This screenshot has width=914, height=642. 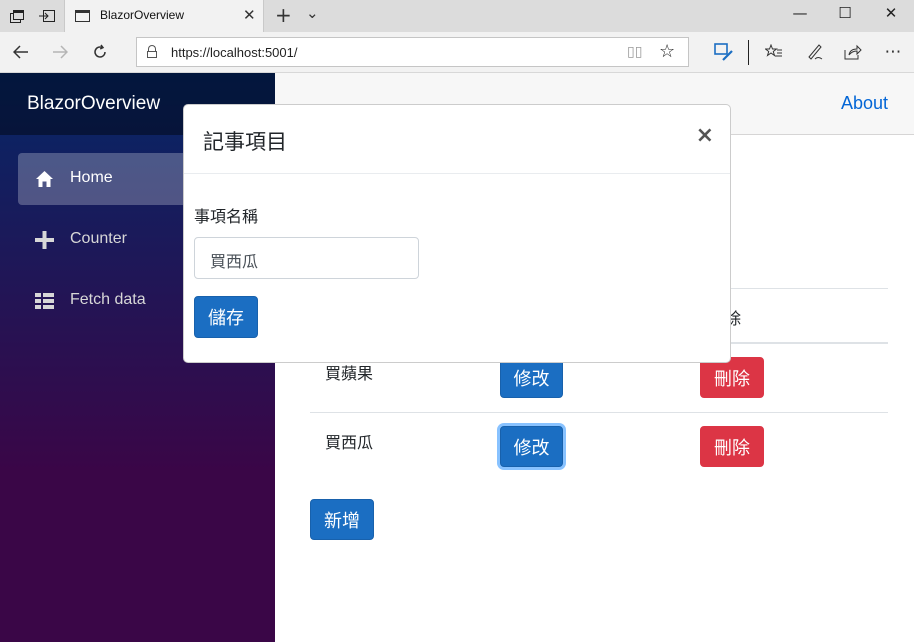 I want to click on browser-toolbar: https://localhost:5001/ ▯▯ ☆ ⋯, so click(x=457, y=52).